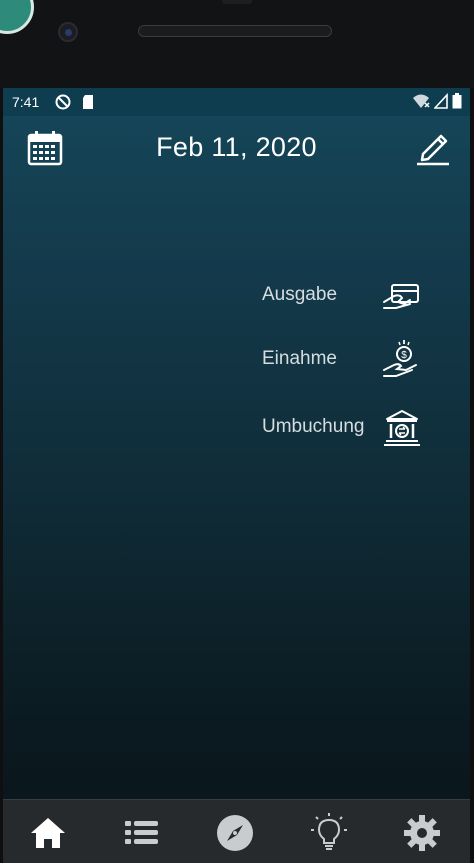 This screenshot has height=863, width=474. What do you see at coordinates (299, 358) in the screenshot?
I see `action-label: Einahme` at bounding box center [299, 358].